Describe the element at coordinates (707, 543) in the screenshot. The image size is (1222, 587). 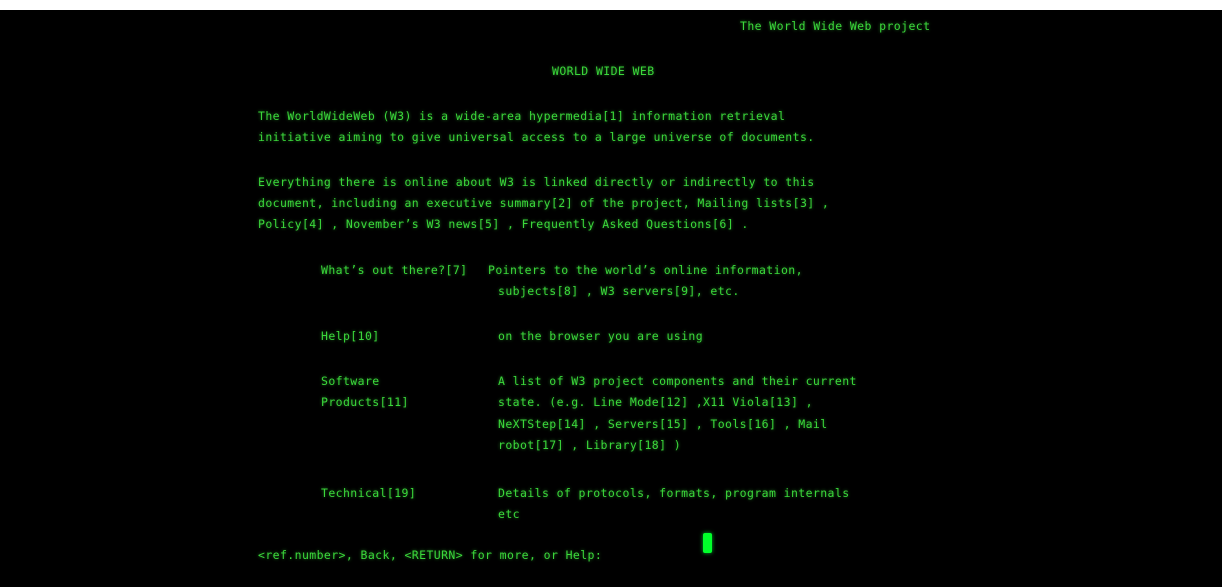
I see `text-cursor` at that location.